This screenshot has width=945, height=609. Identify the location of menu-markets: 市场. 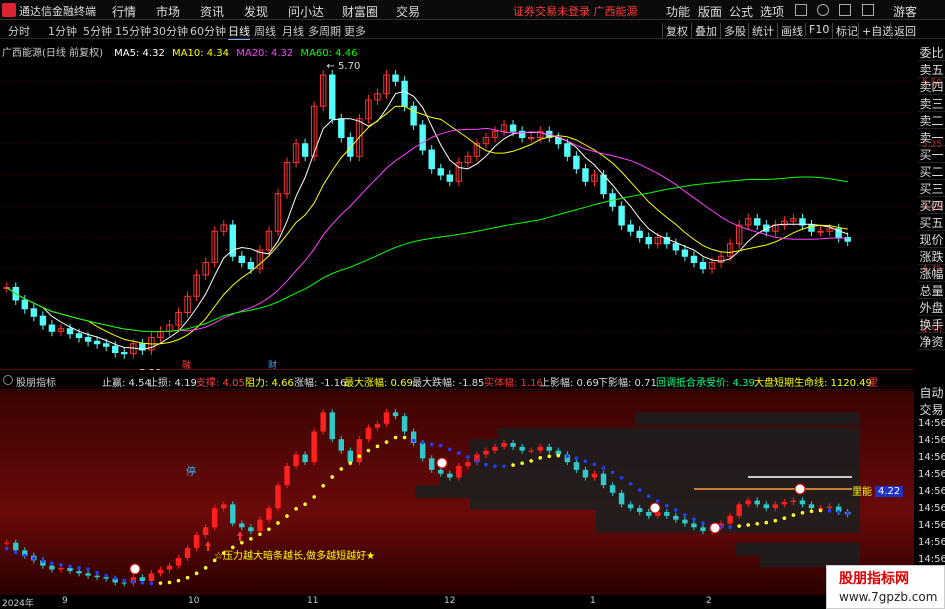
(168, 11).